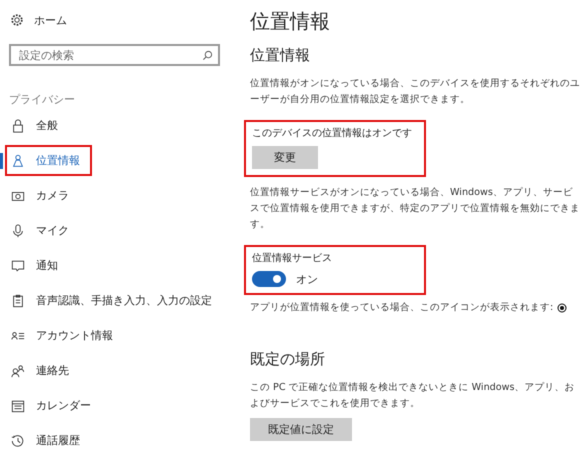 Image resolution: width=586 pixels, height=463 pixels. Describe the element at coordinates (58, 160) in the screenshot. I see `nav-item: 位置情報` at that location.